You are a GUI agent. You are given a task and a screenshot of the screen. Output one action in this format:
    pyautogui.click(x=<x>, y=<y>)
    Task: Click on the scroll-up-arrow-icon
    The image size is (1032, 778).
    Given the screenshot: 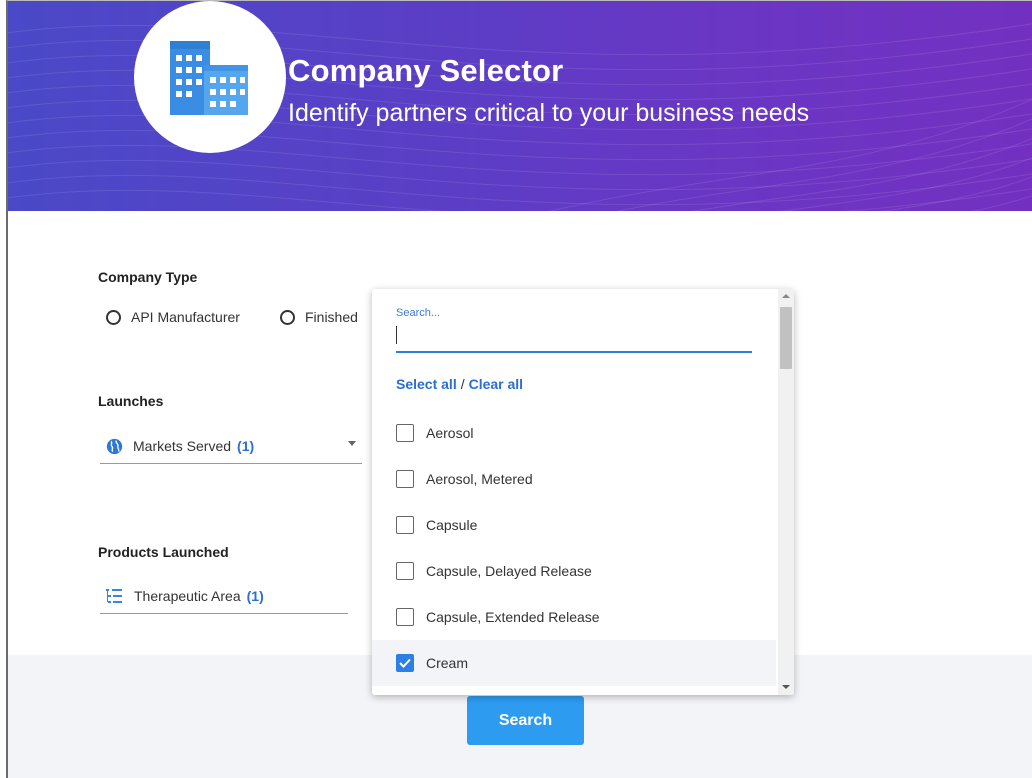 What is the action you would take?
    pyautogui.click(x=786, y=296)
    